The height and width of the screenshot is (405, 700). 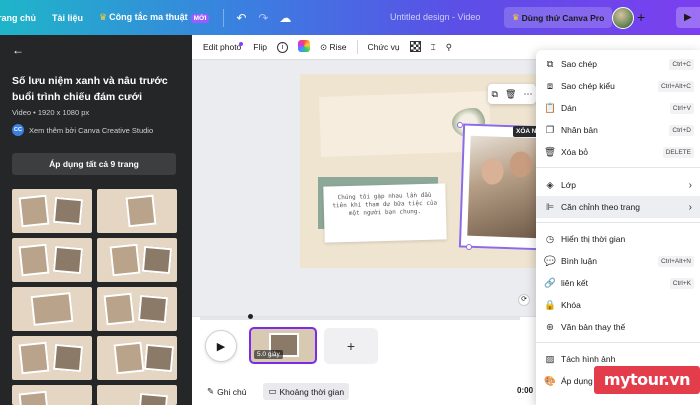 I want to click on paint-format-button: ⌶, so click(x=433, y=47).